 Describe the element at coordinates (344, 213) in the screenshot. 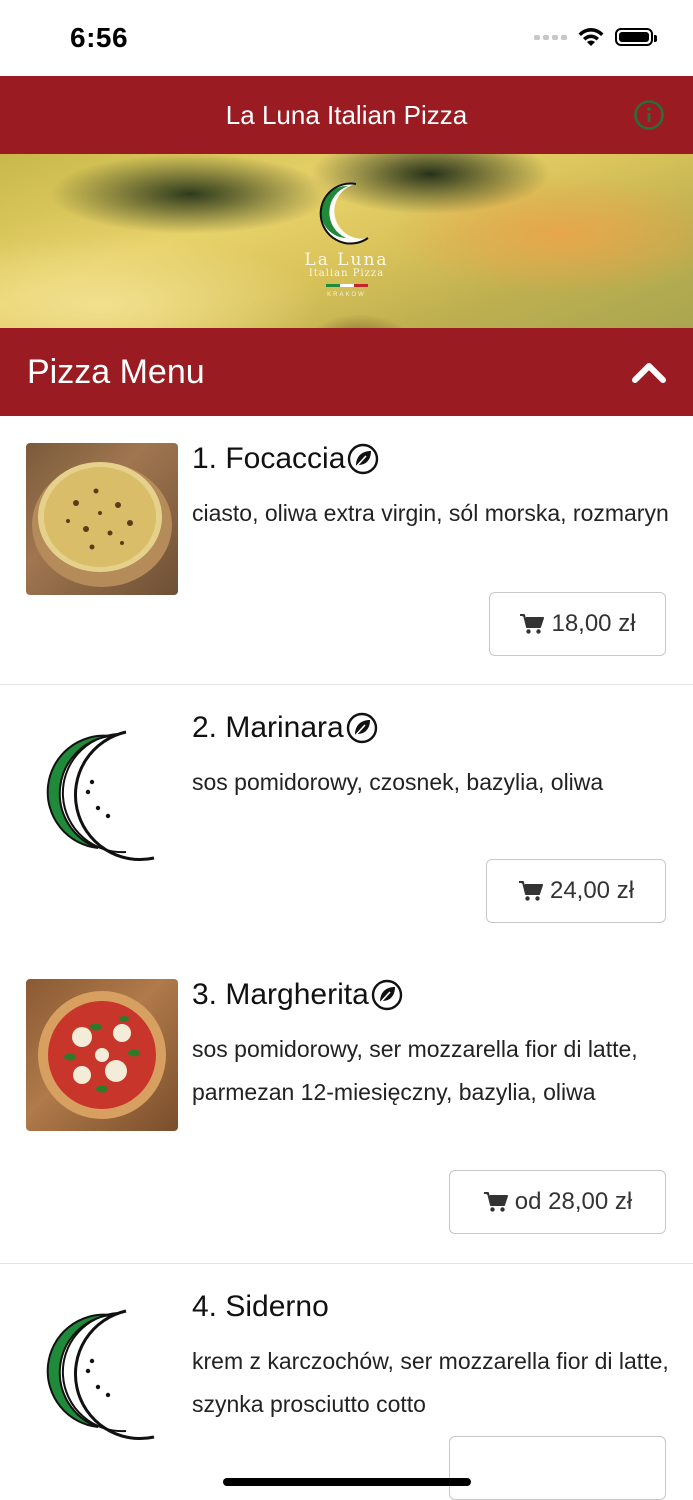

I see `la-luna-logo` at that location.